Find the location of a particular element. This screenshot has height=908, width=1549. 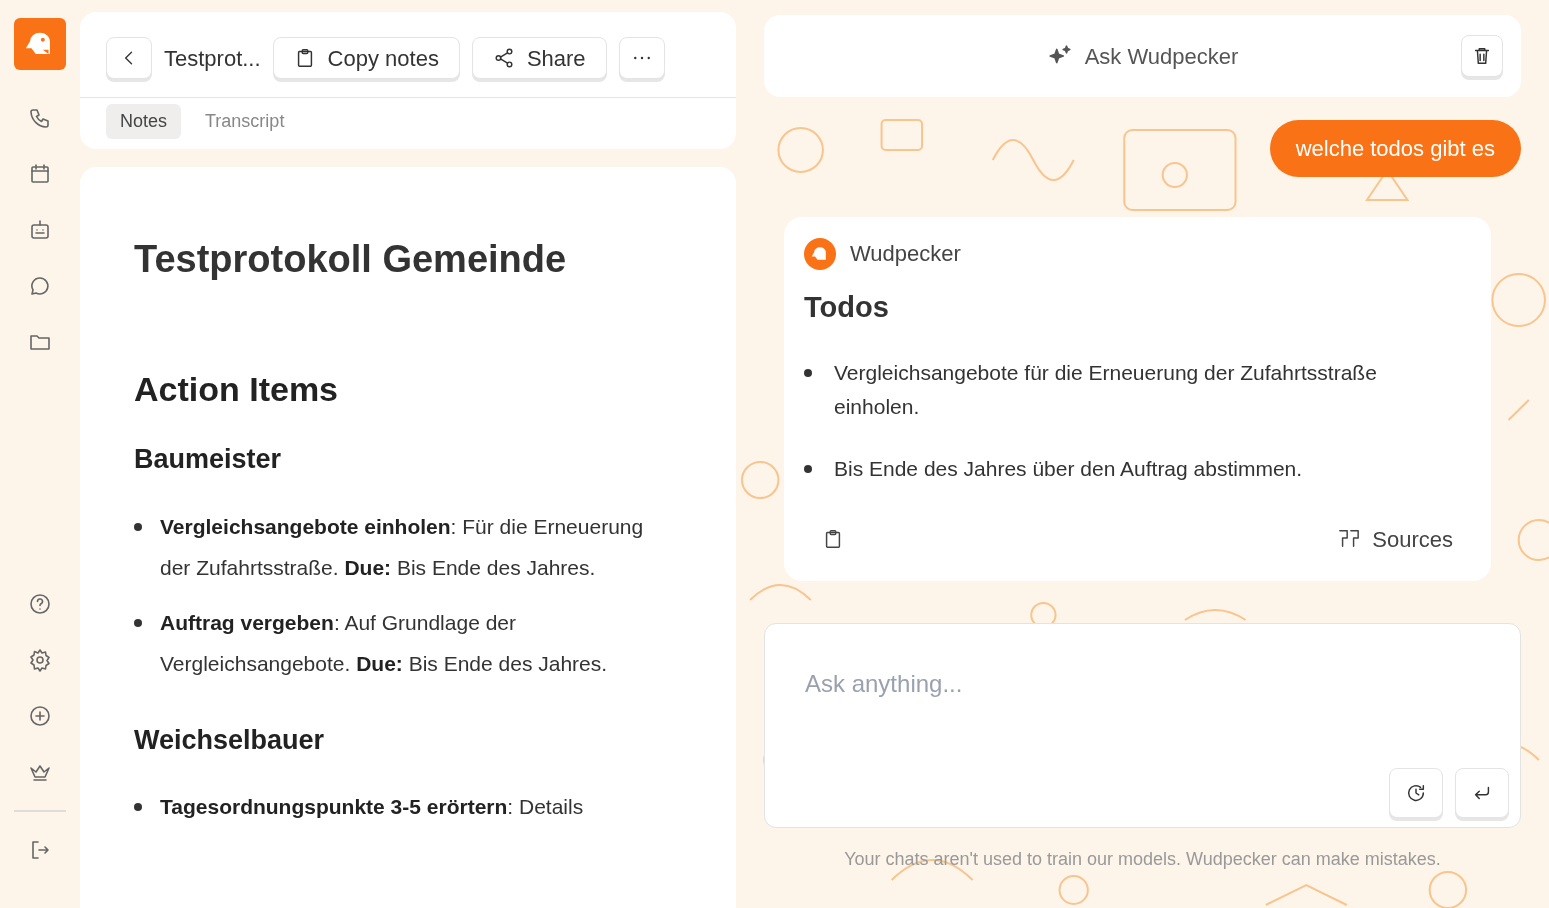

section-heading: Weichselbauer is located at coordinates (230, 740).